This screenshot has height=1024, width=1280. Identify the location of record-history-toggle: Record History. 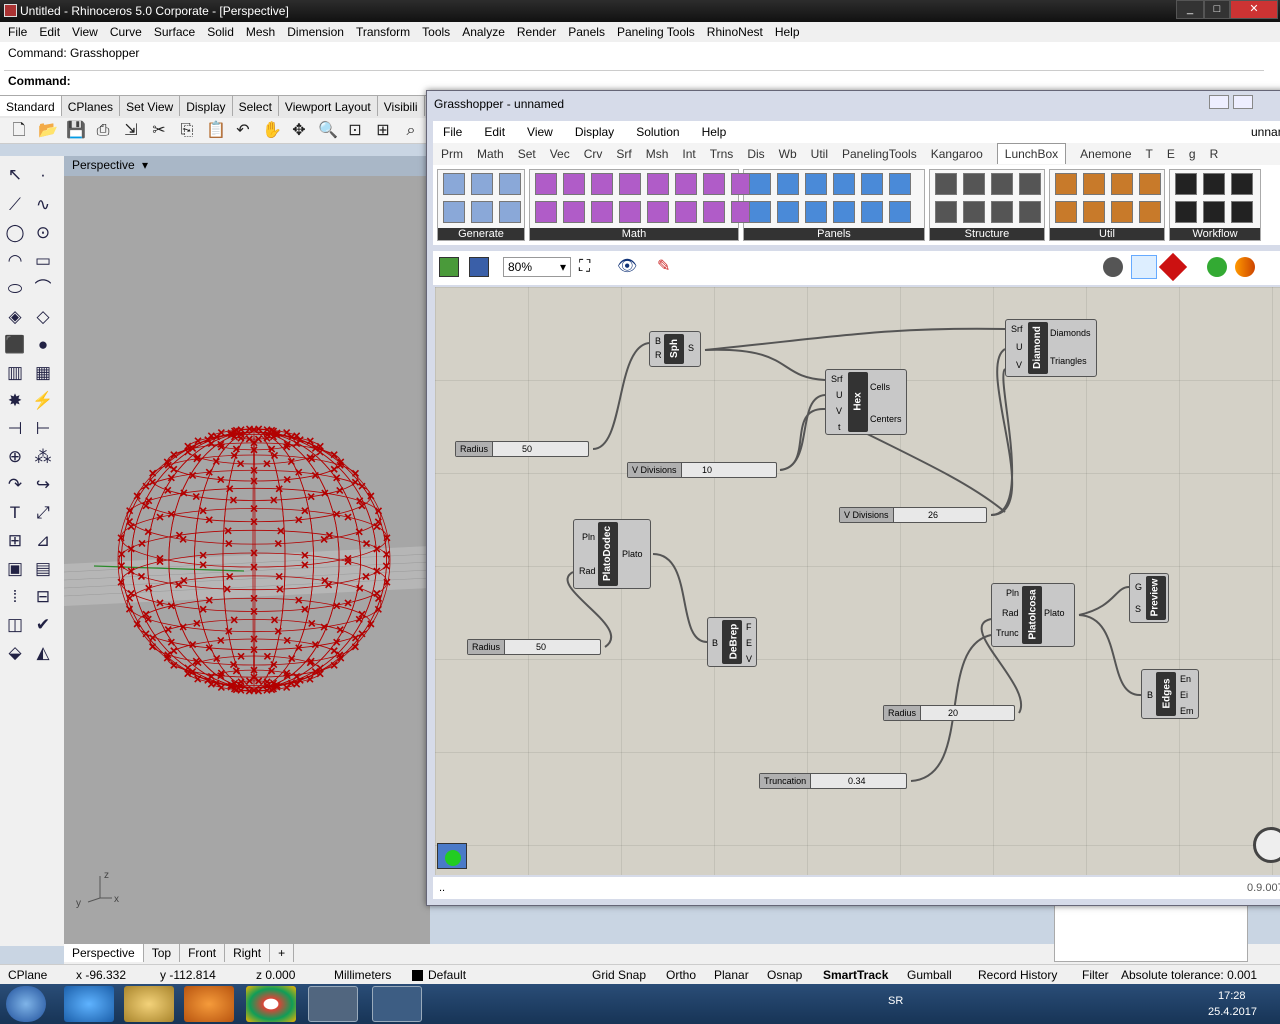
(1017, 975).